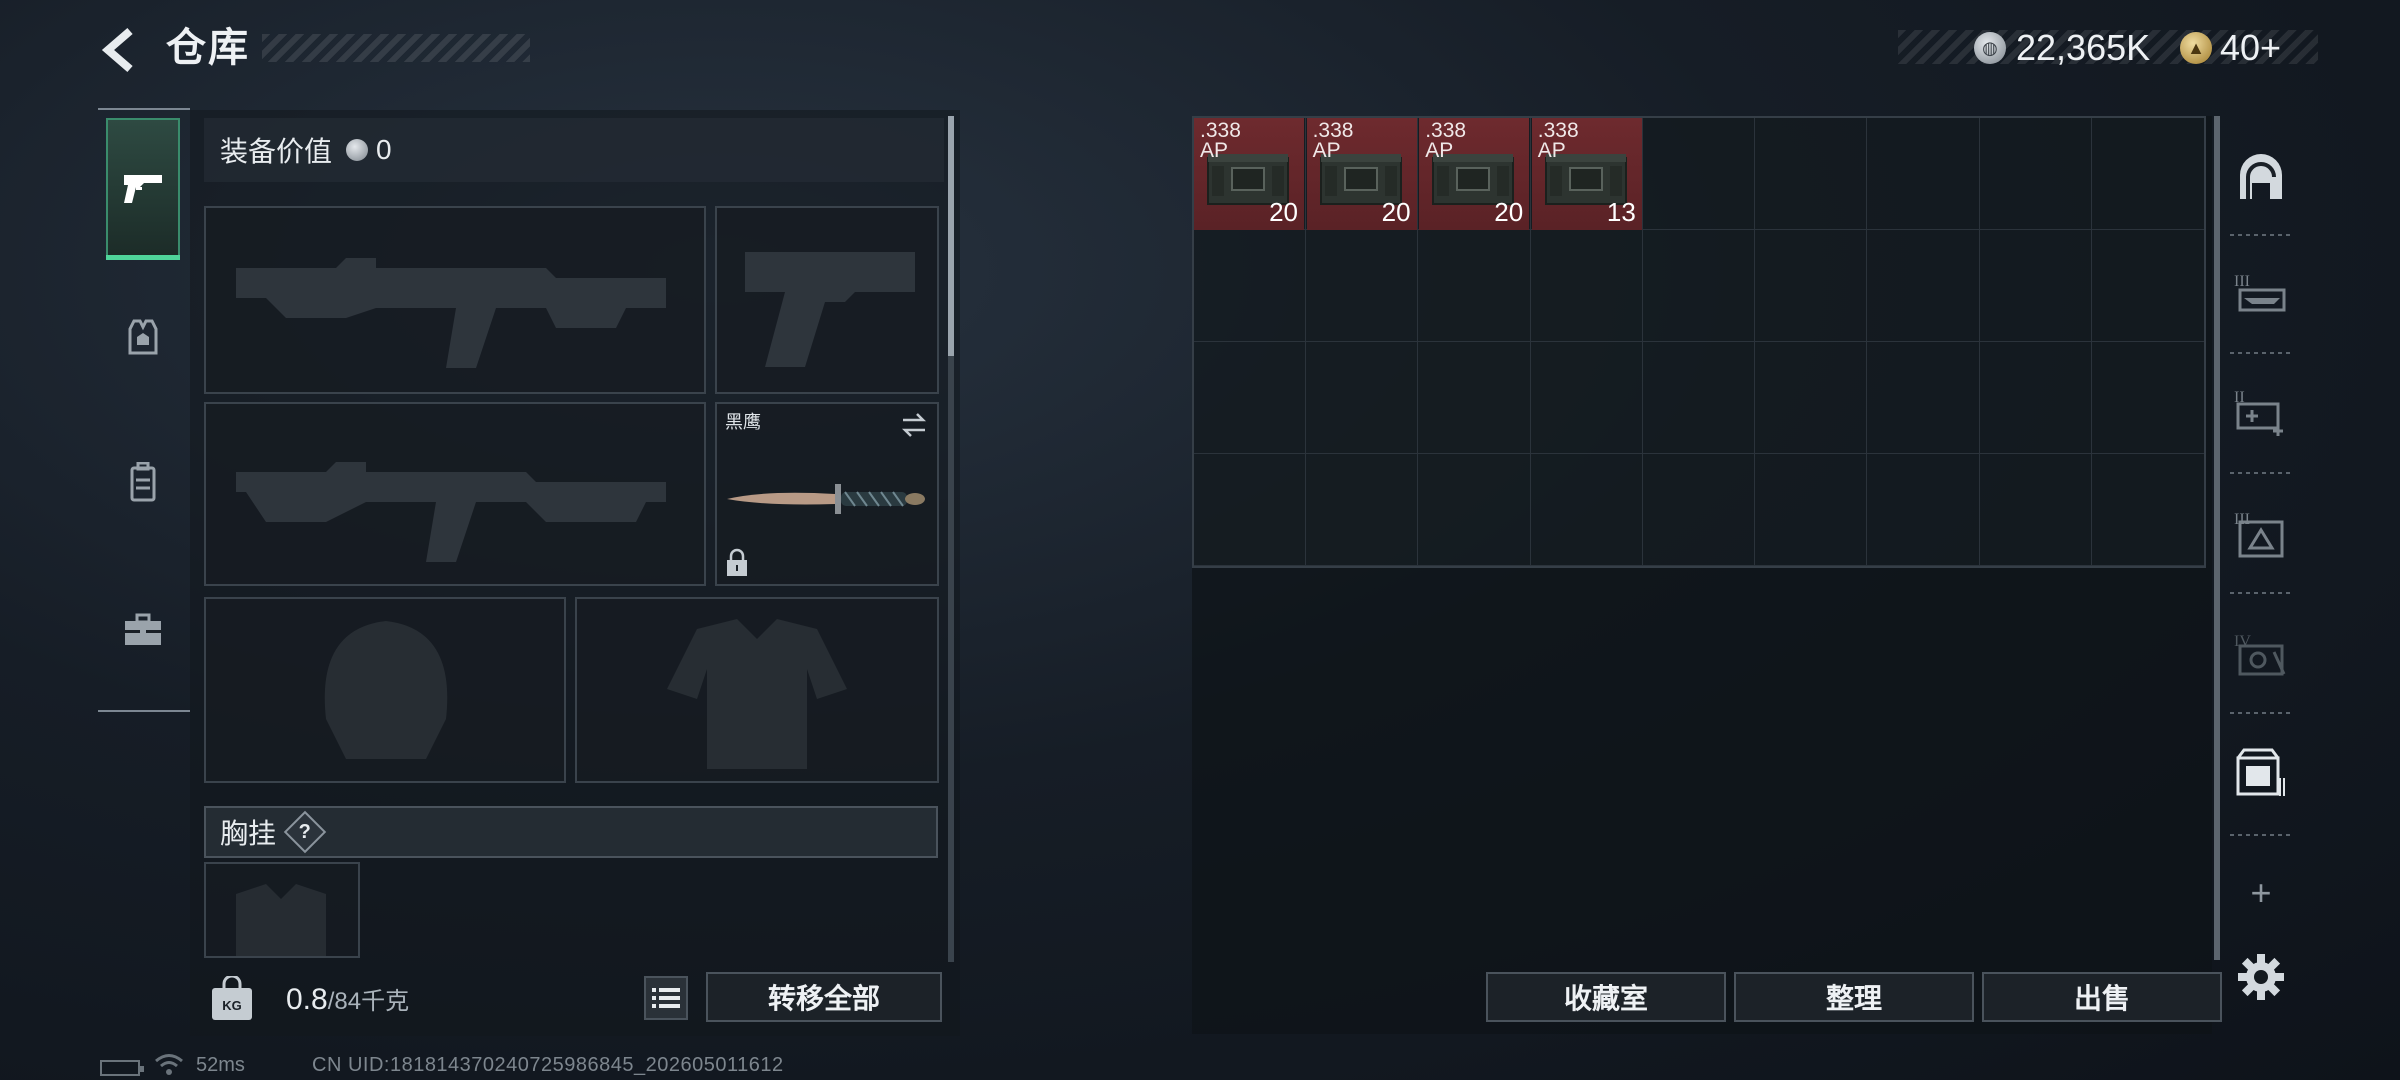  I want to click on vest-icon, so click(143, 337).